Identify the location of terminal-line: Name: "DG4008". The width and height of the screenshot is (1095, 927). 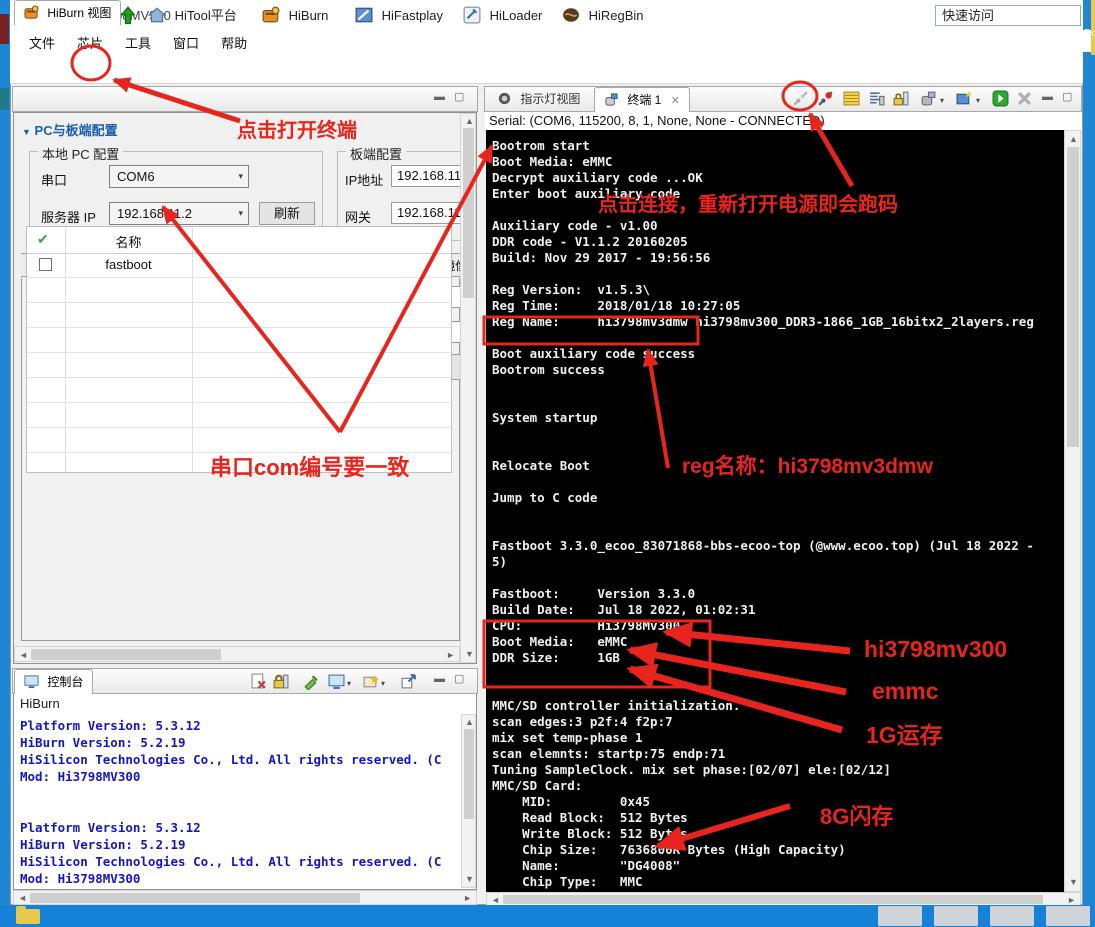
(586, 865).